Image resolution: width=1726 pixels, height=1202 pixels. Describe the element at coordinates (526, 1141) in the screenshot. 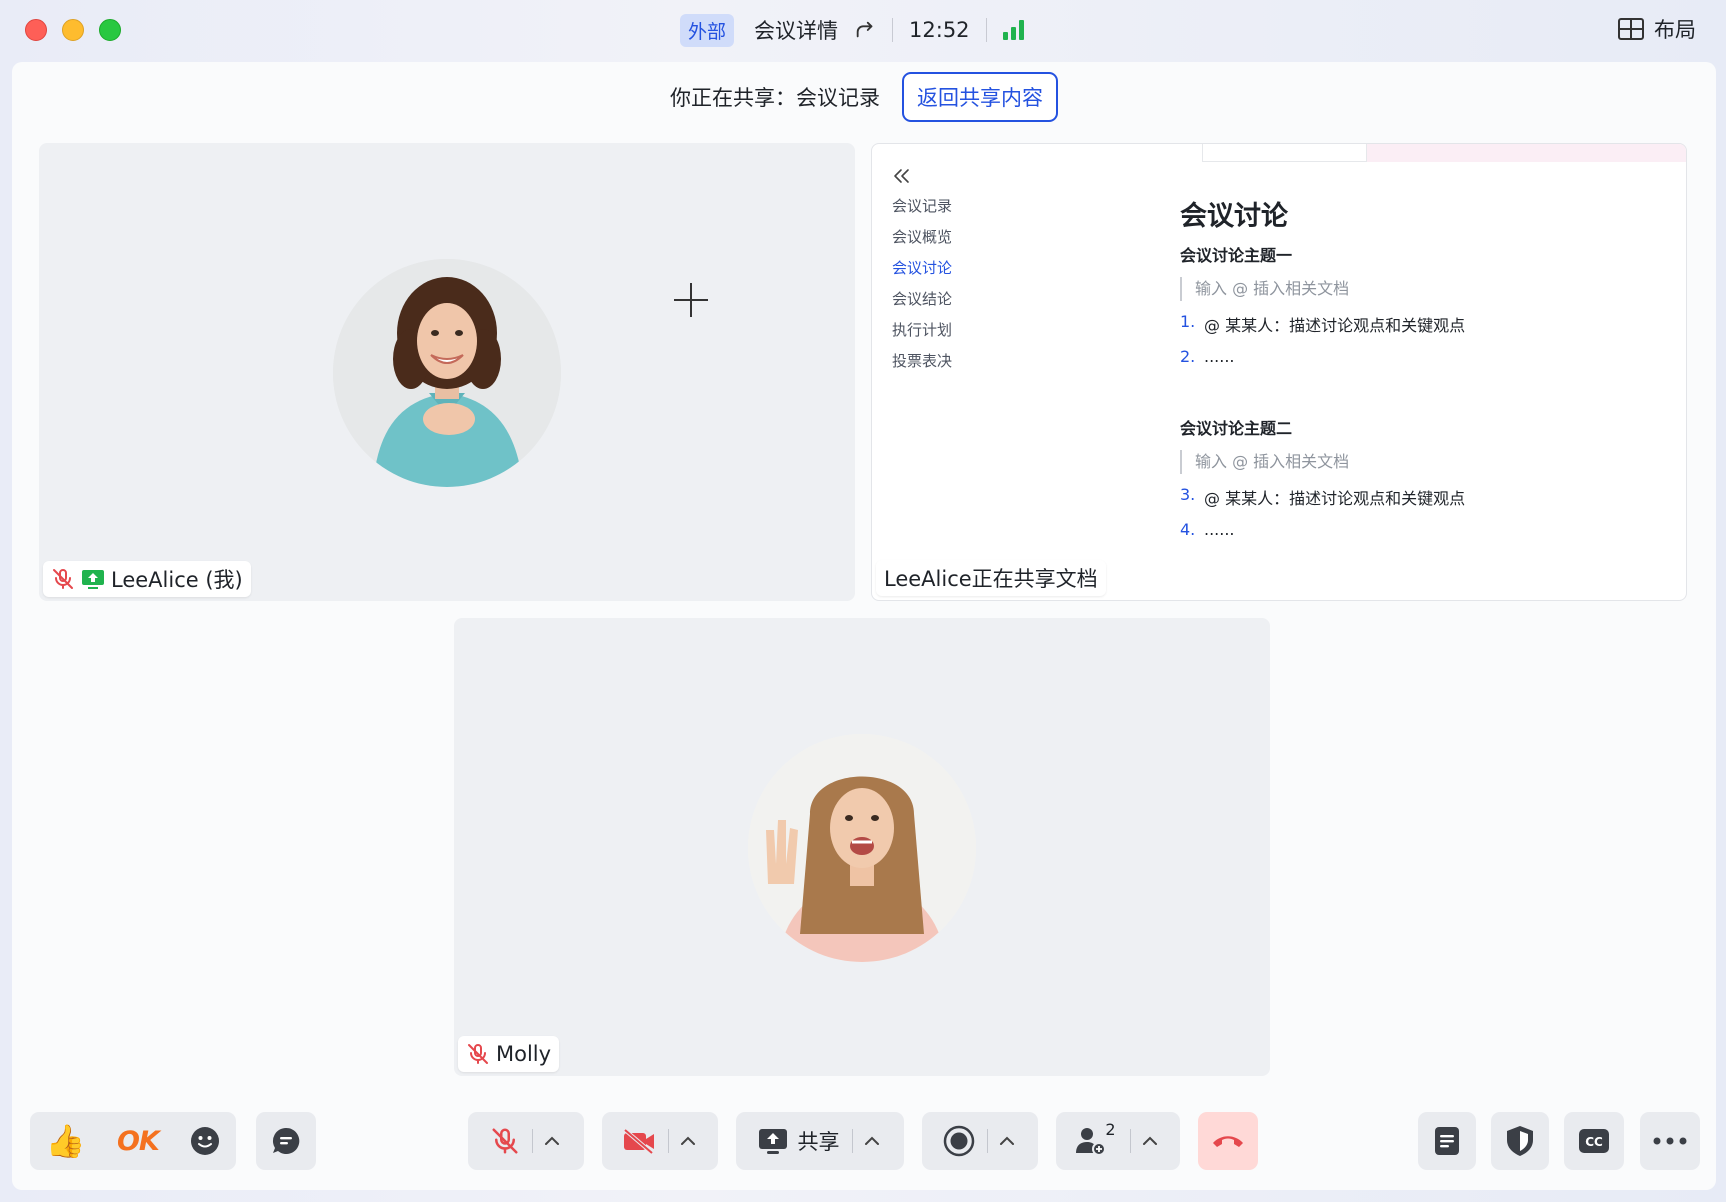

I see `microphone-button` at that location.